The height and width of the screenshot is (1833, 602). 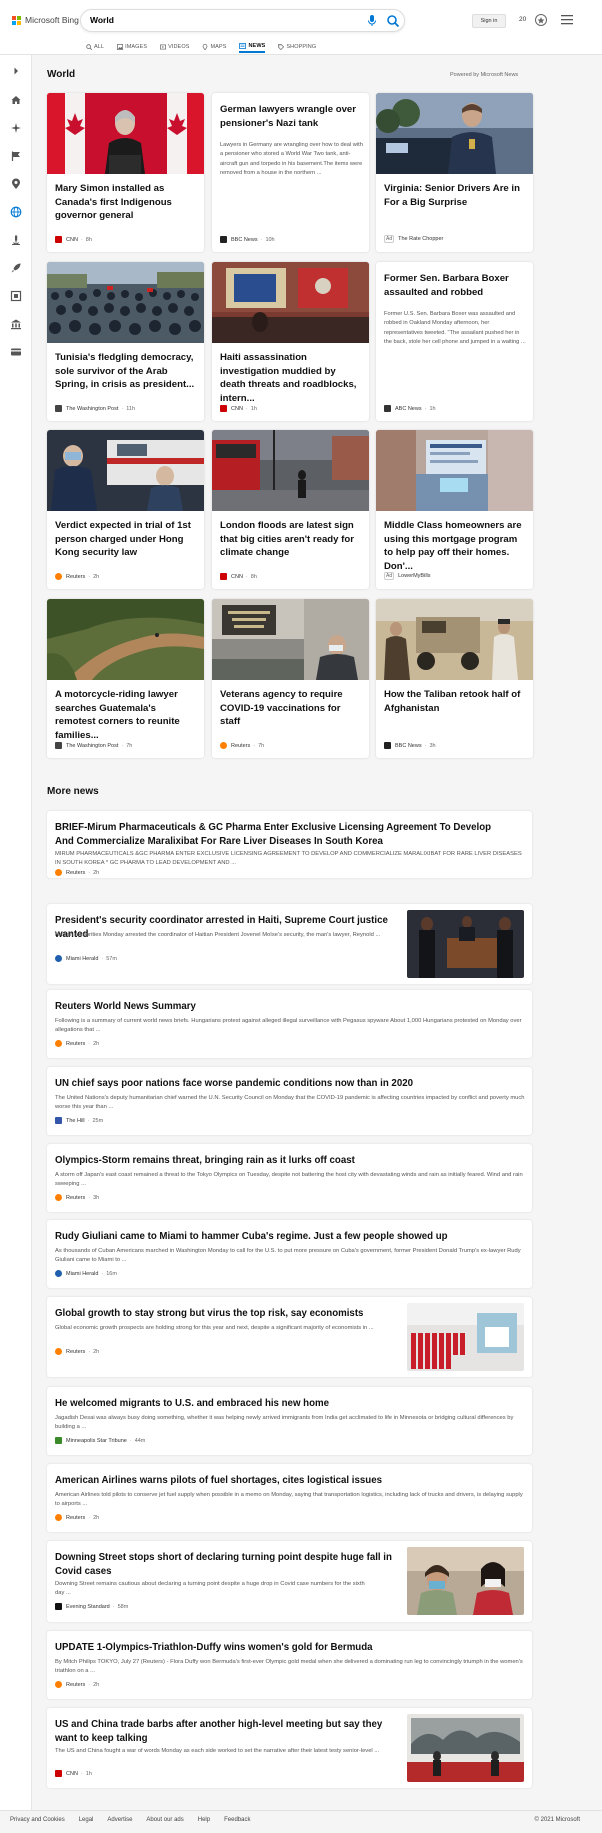 What do you see at coordinates (270, 239) in the screenshot?
I see `card-time: 10h` at bounding box center [270, 239].